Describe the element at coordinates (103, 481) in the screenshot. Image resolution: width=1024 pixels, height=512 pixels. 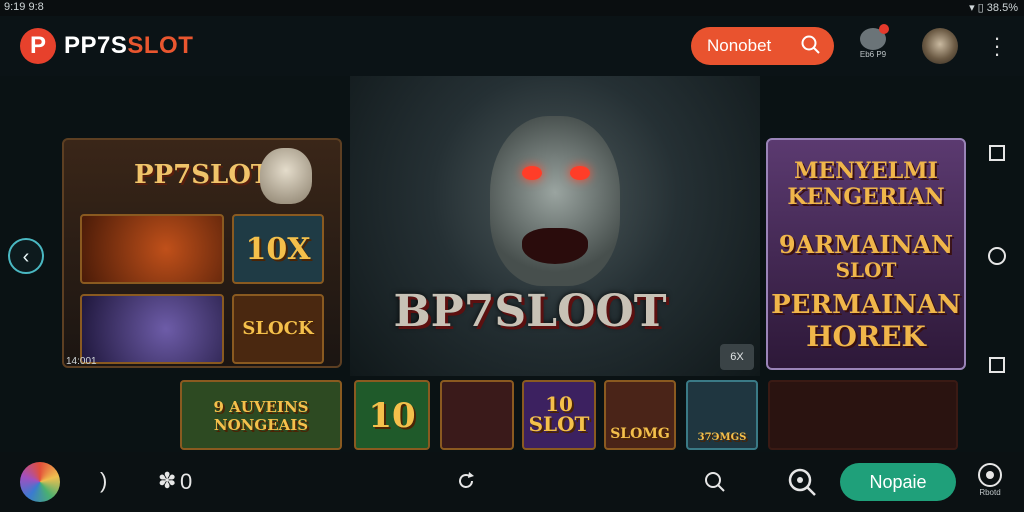
I see `moon-icon: )` at that location.